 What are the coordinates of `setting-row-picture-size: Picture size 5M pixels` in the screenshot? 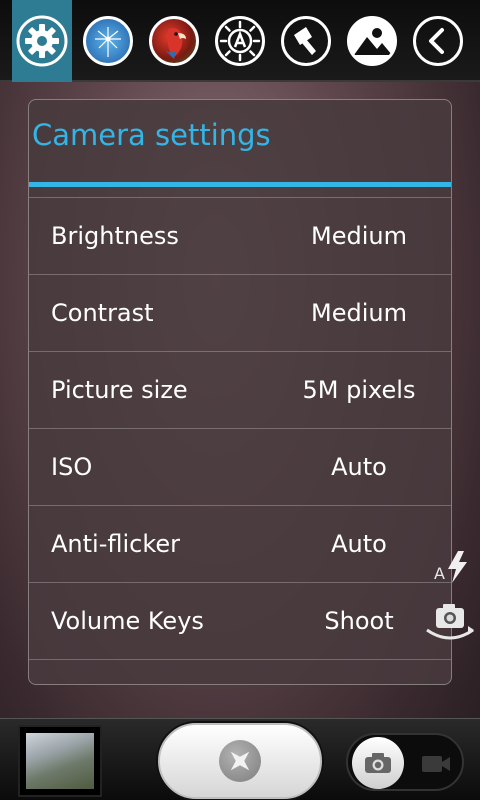 It's located at (240, 389).